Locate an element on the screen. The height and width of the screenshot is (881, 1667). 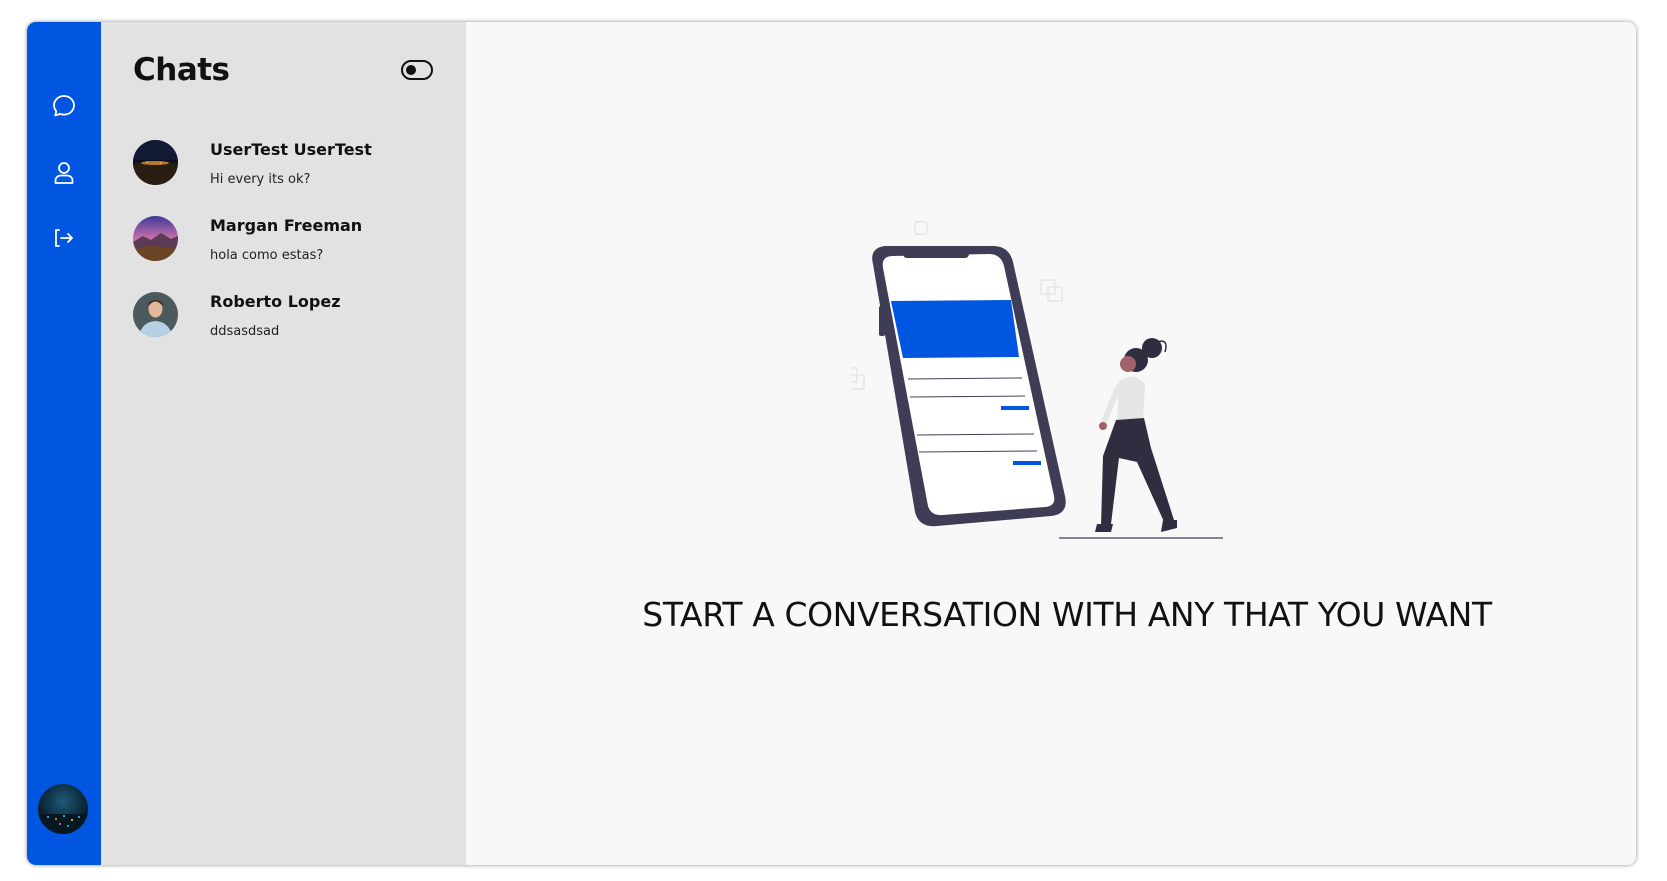
chat-list-item: Margan Freeman hola como estas? is located at coordinates (283, 254).